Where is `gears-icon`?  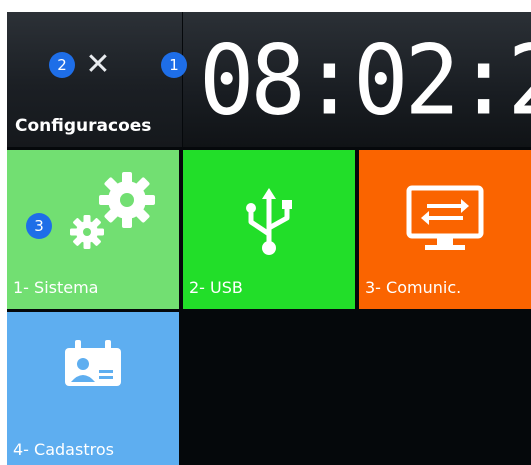
gears-icon is located at coordinates (112, 210).